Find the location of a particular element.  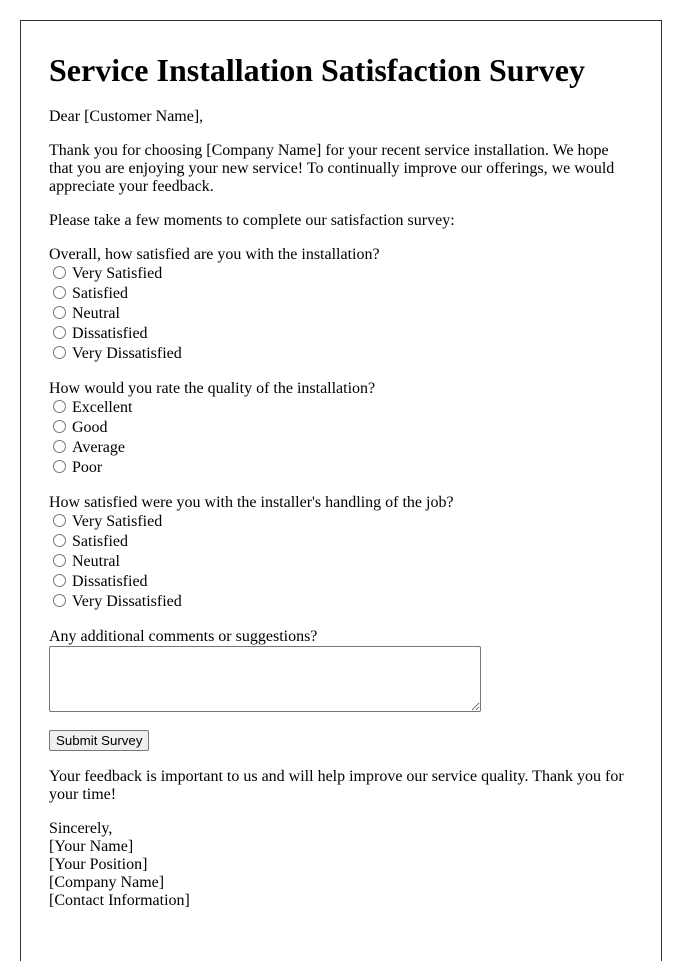

option-good: Good is located at coordinates (341, 428).